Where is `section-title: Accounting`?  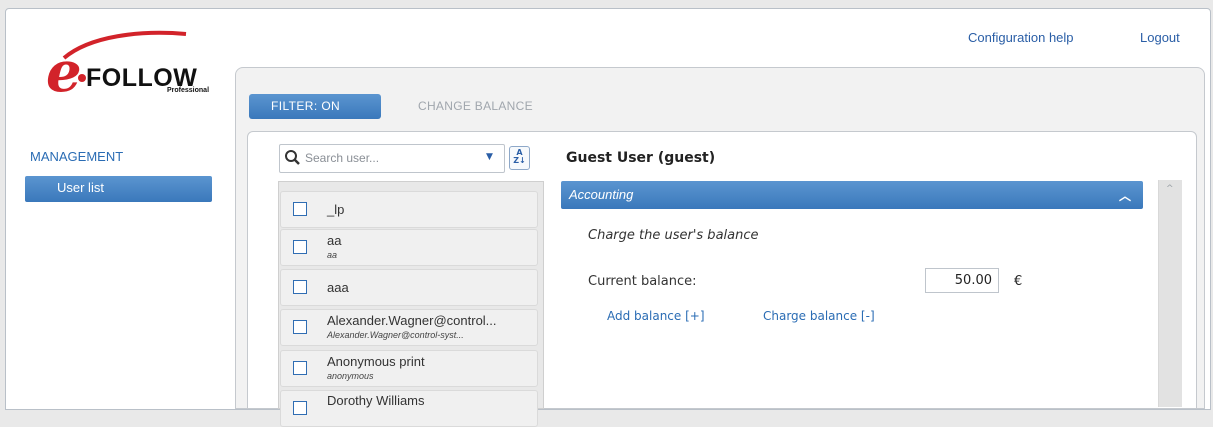 section-title: Accounting is located at coordinates (601, 194).